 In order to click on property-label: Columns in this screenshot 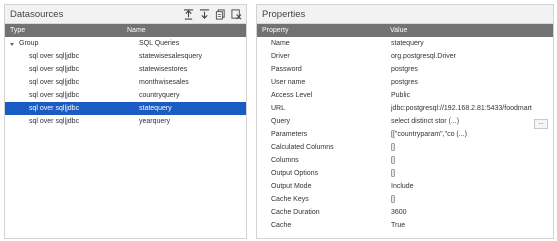, I will do `click(285, 160)`.